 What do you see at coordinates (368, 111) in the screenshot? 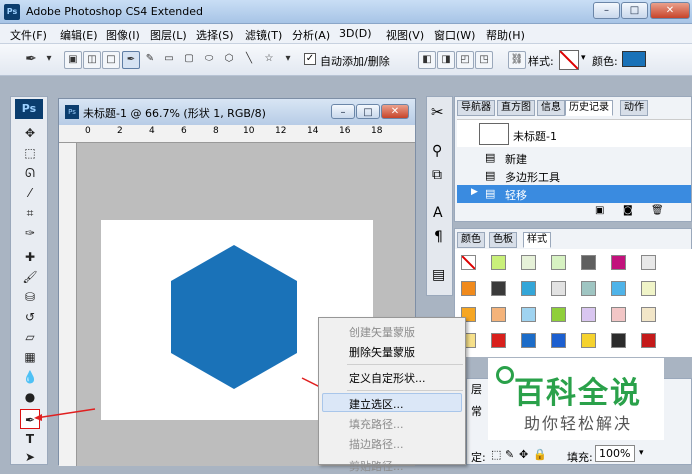
I see `doc-maximize-button: □` at bounding box center [368, 111].